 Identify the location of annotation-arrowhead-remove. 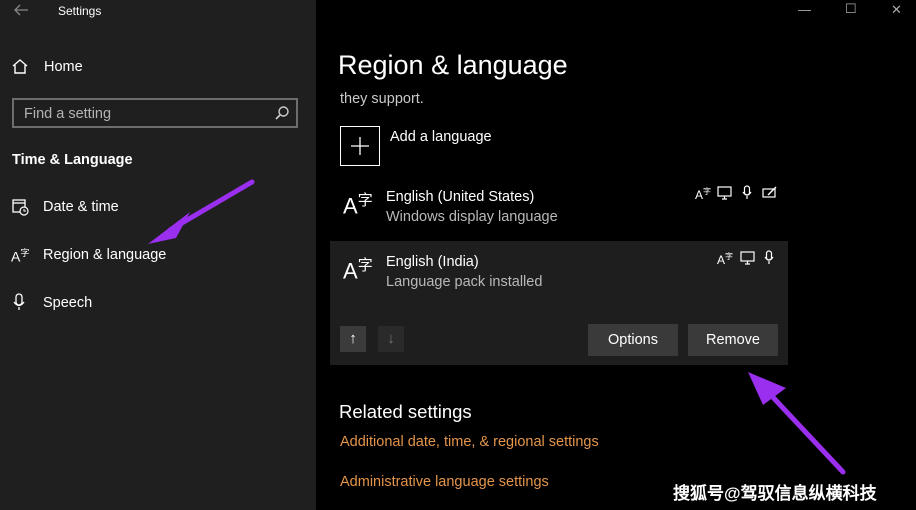
(767, 388).